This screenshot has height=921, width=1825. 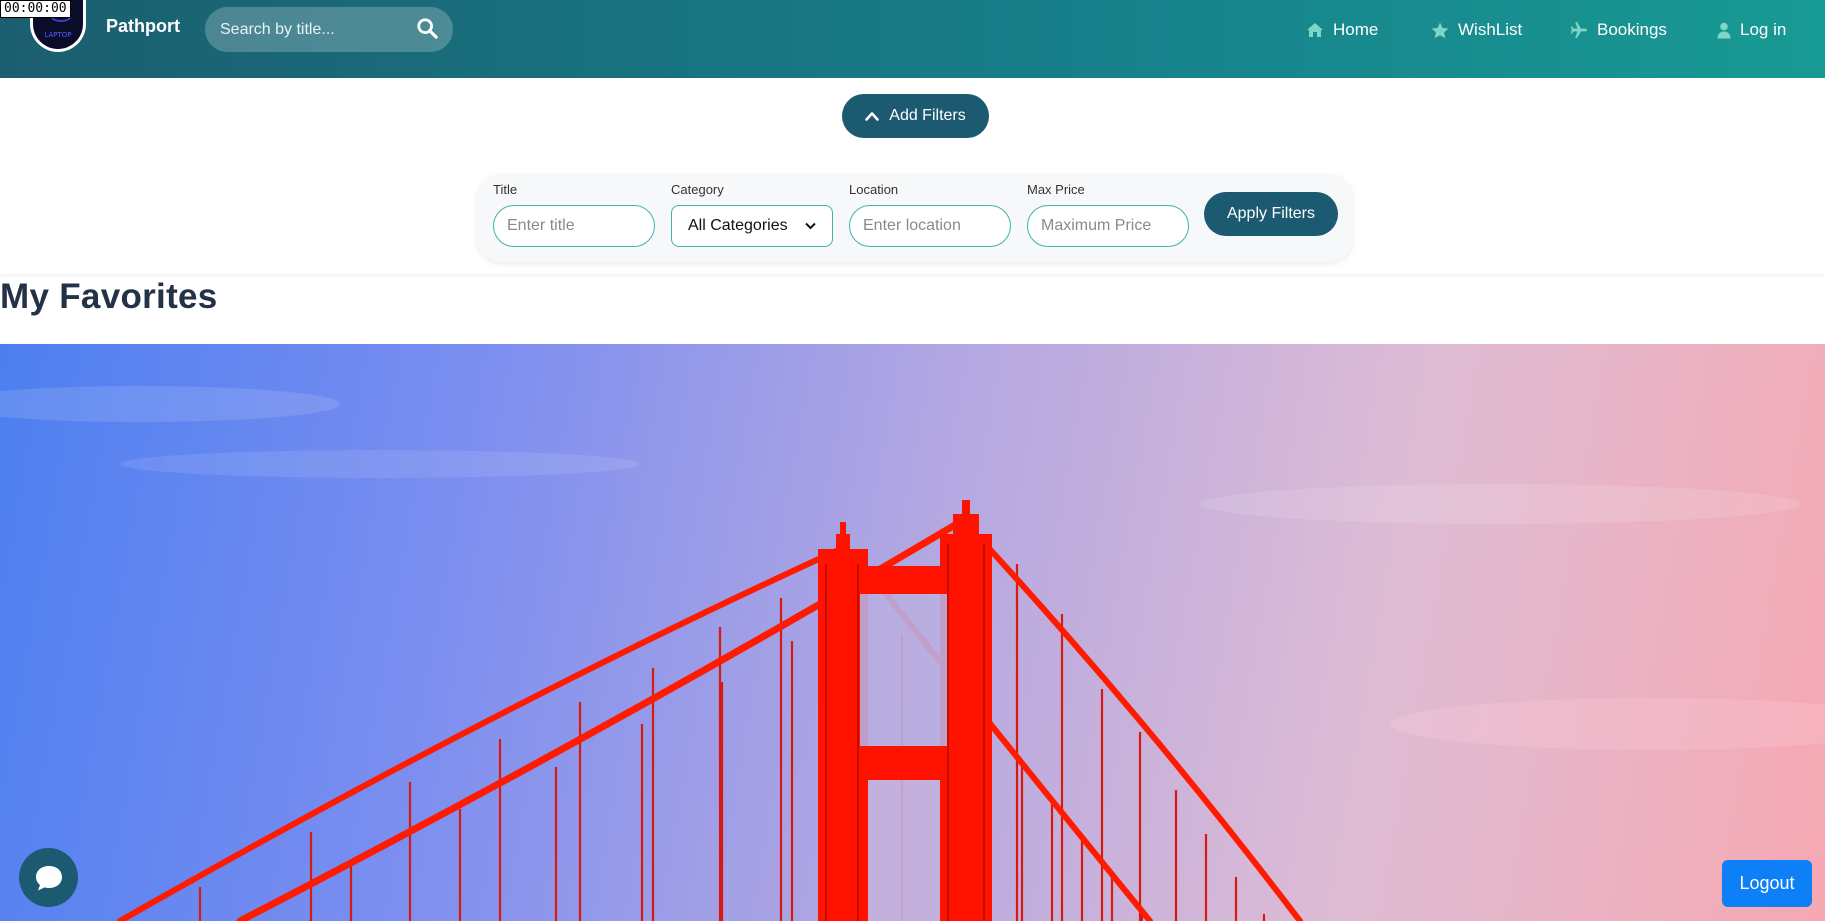 I want to click on search-input, so click(x=315, y=29).